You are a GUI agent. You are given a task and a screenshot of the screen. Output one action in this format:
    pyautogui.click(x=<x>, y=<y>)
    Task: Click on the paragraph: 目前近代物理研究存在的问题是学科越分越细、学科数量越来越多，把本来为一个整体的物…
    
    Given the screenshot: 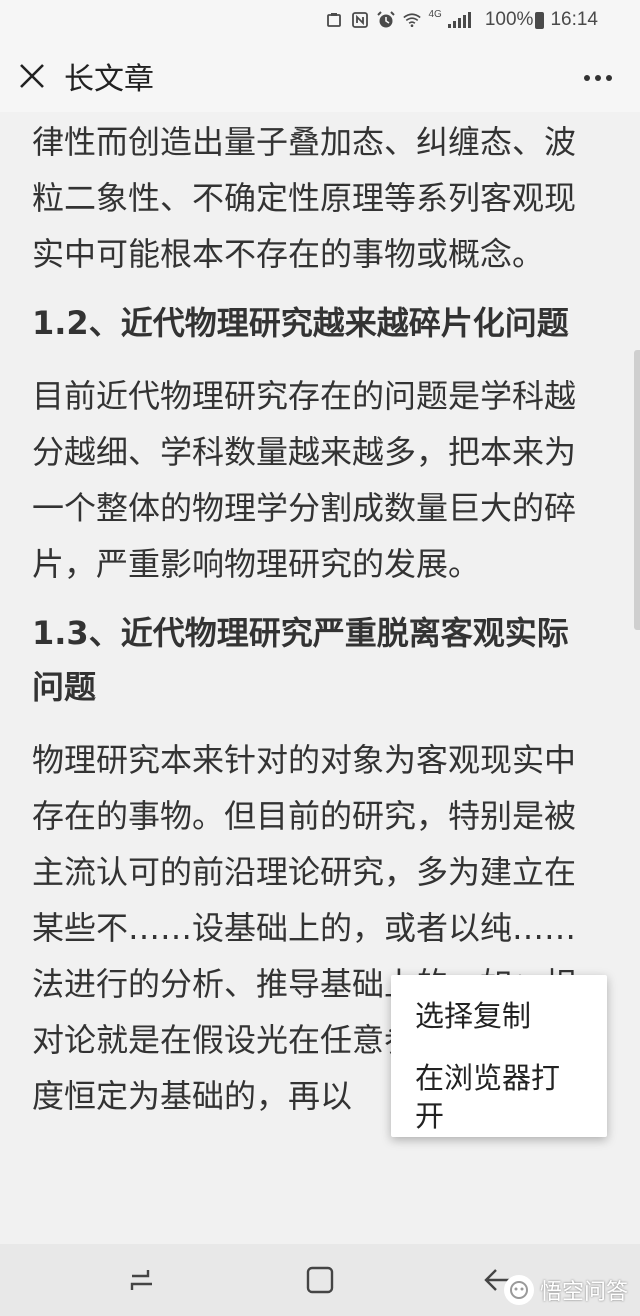 What is the action you would take?
    pyautogui.click(x=304, y=480)
    